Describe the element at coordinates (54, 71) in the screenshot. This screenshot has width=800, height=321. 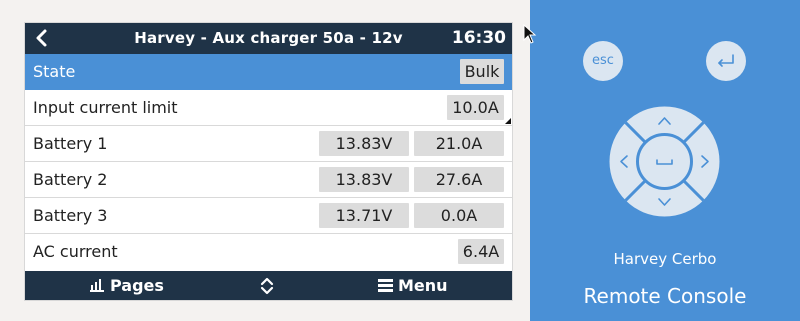
I see `row-label: State` at that location.